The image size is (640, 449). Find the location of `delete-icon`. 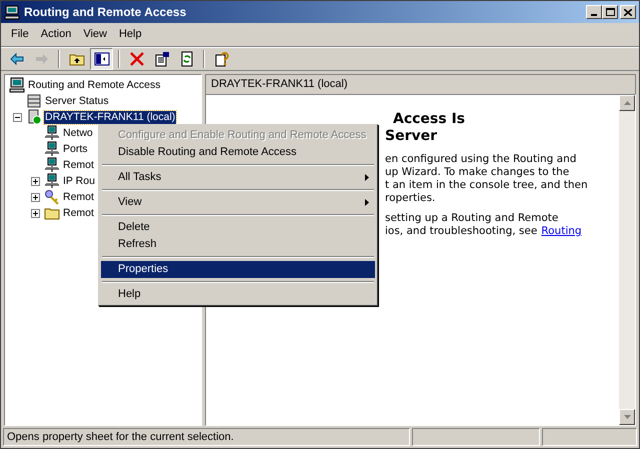

delete-icon is located at coordinates (136, 59).